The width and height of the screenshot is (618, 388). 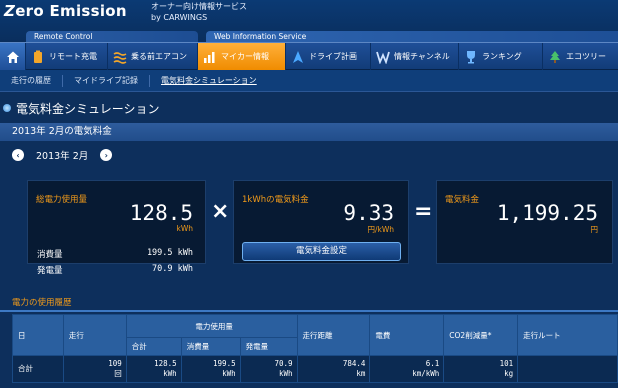 What do you see at coordinates (220, 211) in the screenshot?
I see `multiply-operator: ×` at bounding box center [220, 211].